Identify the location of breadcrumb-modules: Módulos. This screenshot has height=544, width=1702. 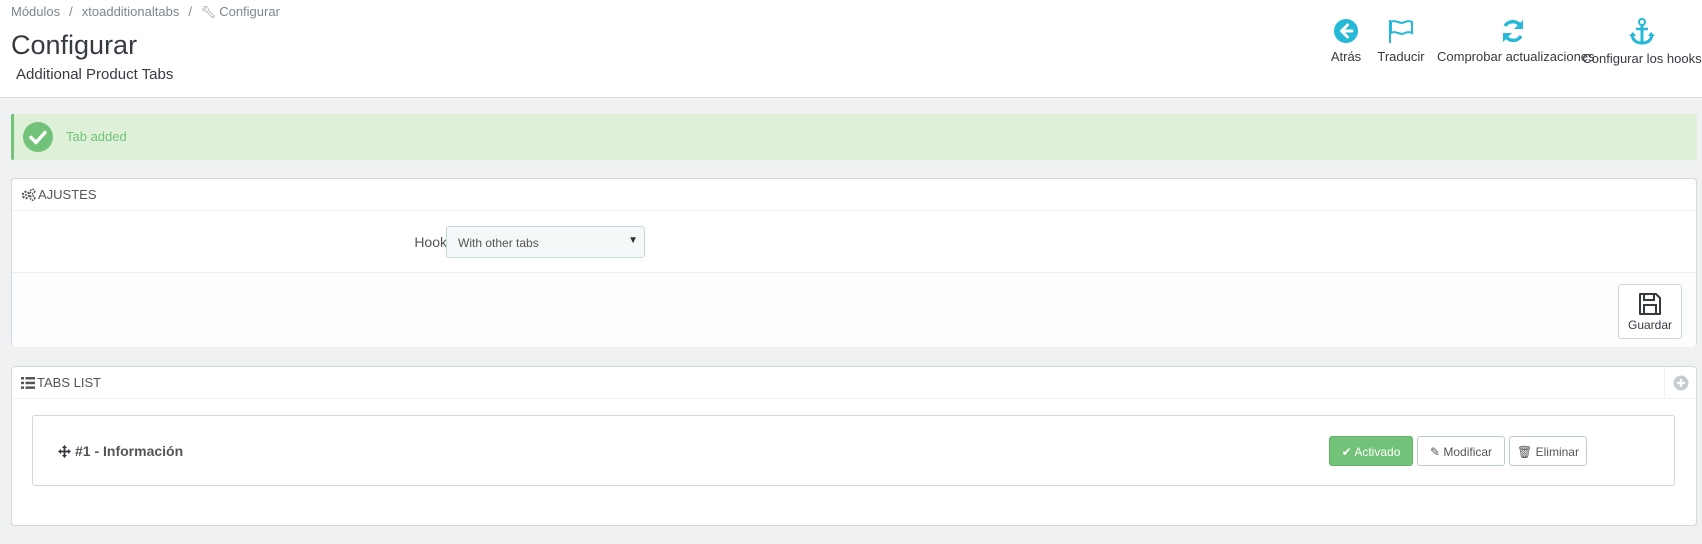
(35, 11).